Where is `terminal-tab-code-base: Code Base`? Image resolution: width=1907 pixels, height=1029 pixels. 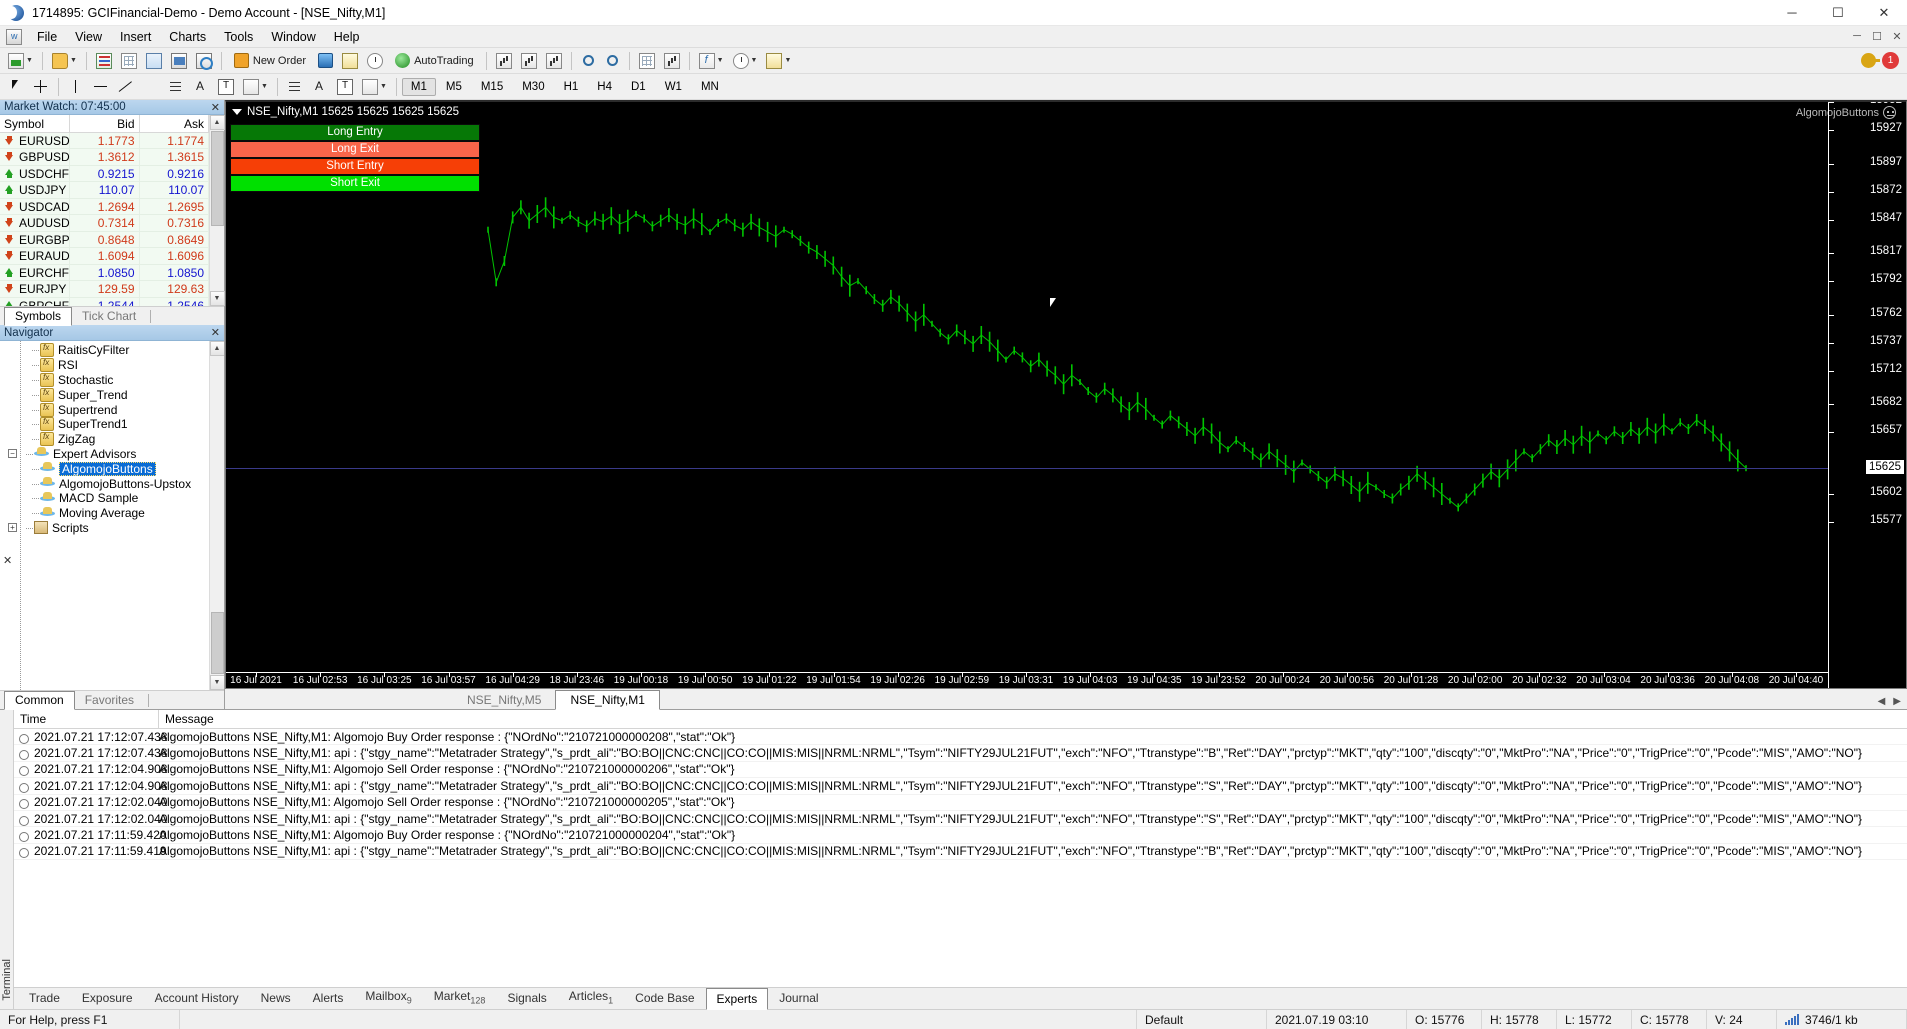 terminal-tab-code-base: Code Base is located at coordinates (664, 998).